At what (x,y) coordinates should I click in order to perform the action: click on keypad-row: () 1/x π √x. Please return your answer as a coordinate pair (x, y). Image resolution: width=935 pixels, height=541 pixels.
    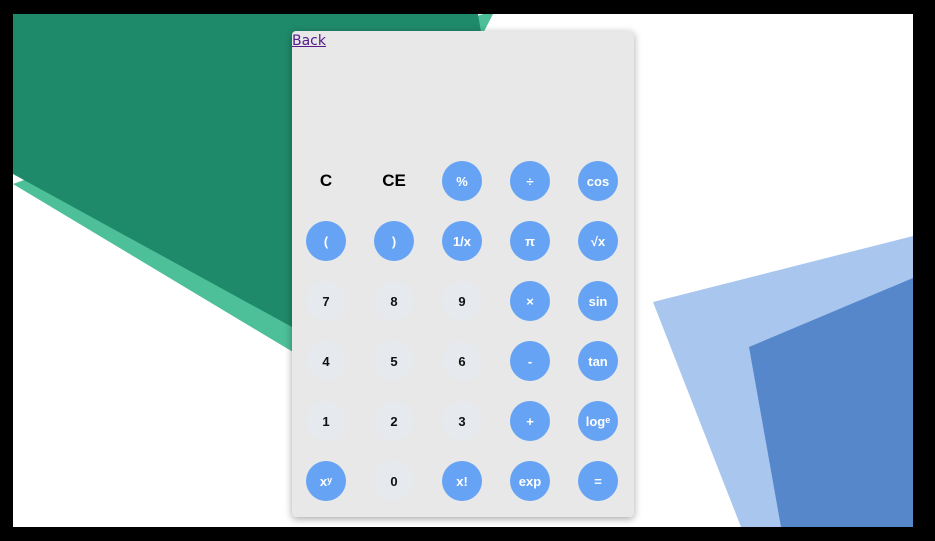
    Looking at the image, I should click on (463, 241).